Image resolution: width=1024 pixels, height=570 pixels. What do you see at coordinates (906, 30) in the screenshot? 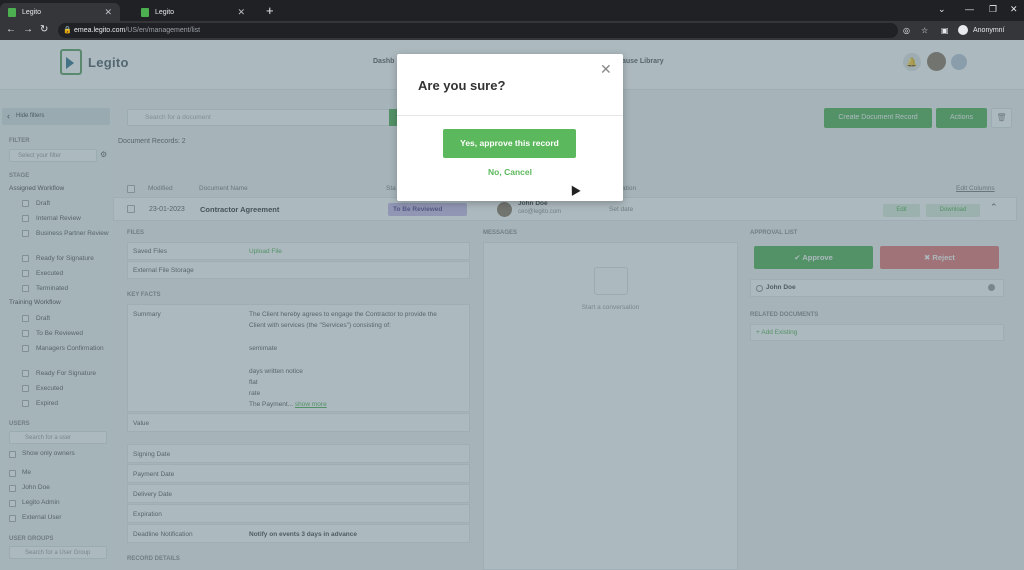
I see `eye-off-icon: ◎` at bounding box center [906, 30].